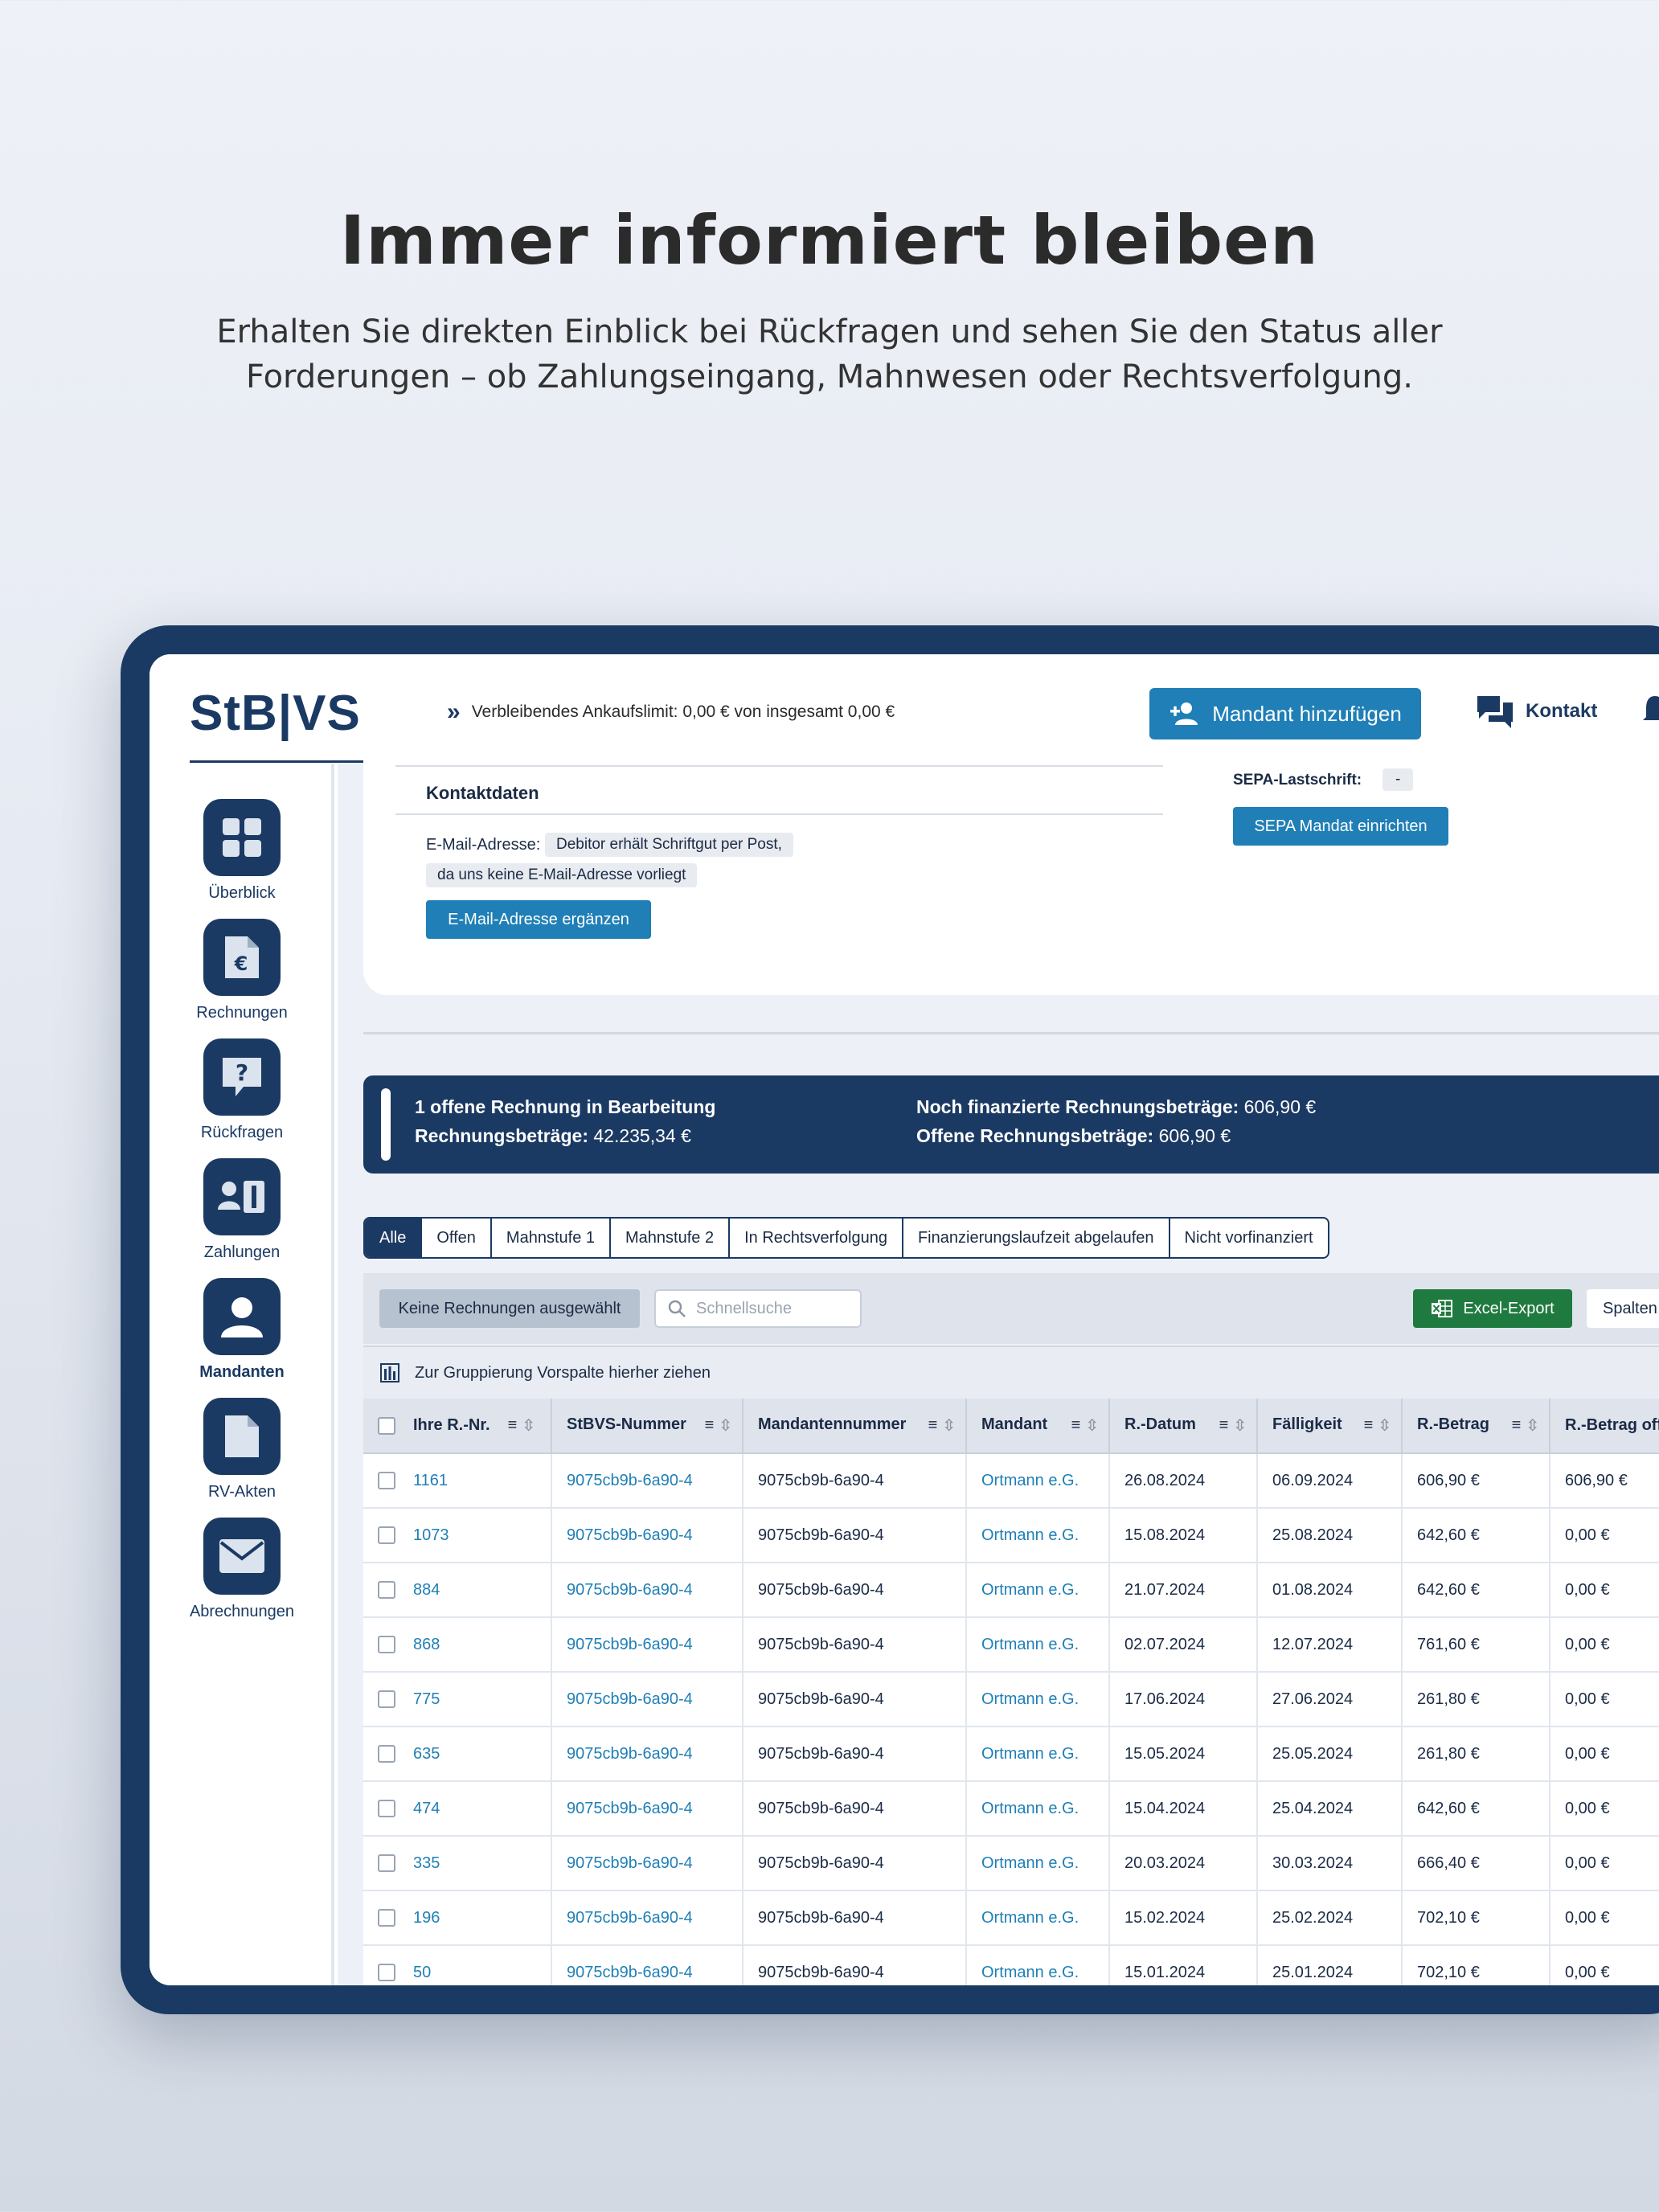 This screenshot has height=2212, width=1659. I want to click on invoice-number-link: 775, so click(426, 1700).